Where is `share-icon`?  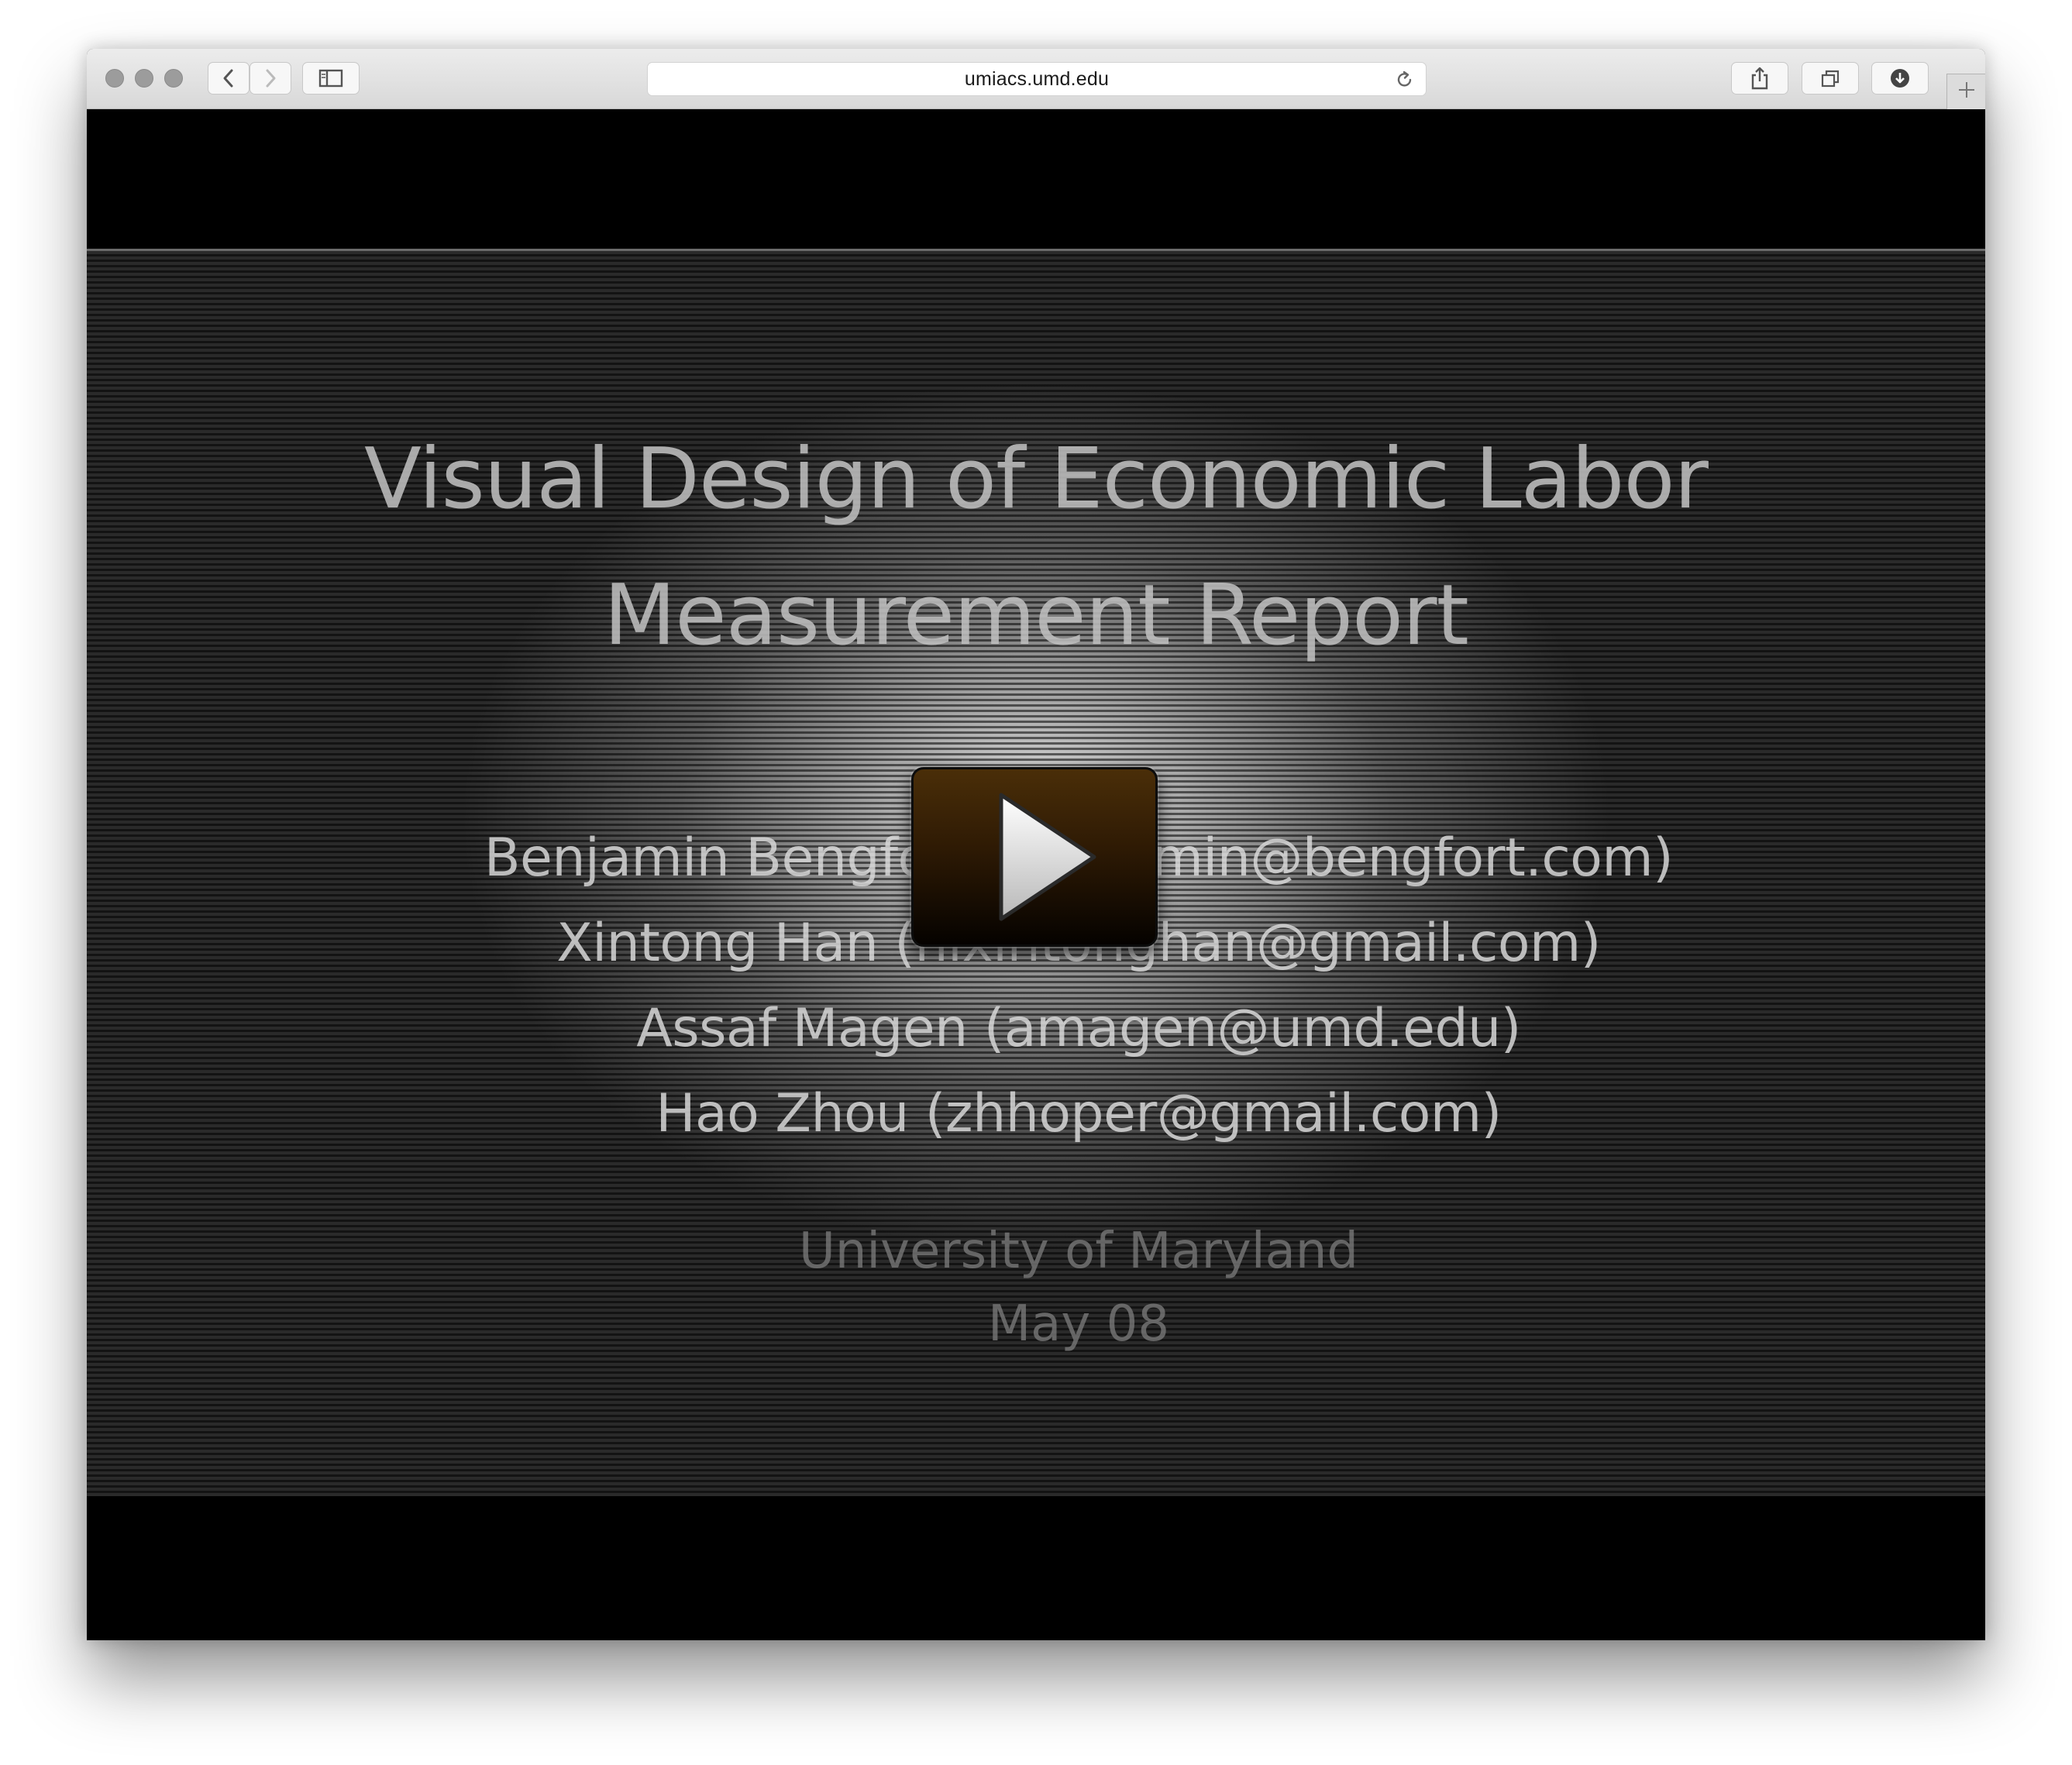
share-icon is located at coordinates (1760, 78).